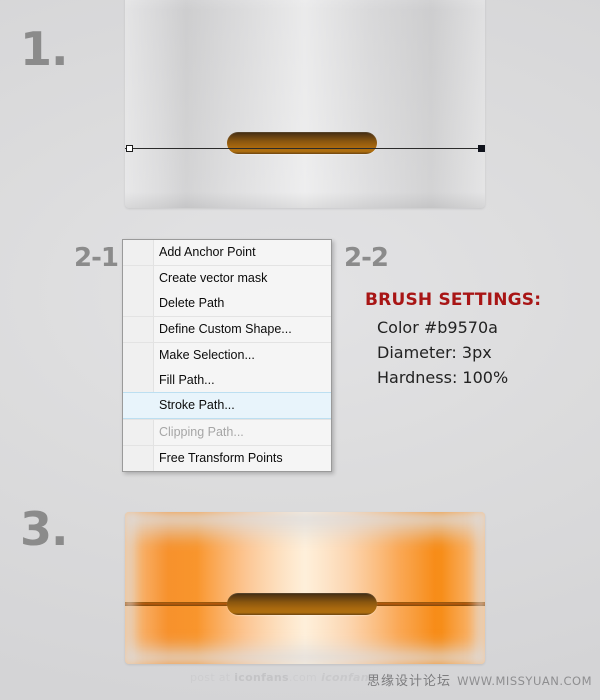 The width and height of the screenshot is (600, 700). I want to click on menu-item-add-anchor-point: Add Anchor Point, so click(227, 252).